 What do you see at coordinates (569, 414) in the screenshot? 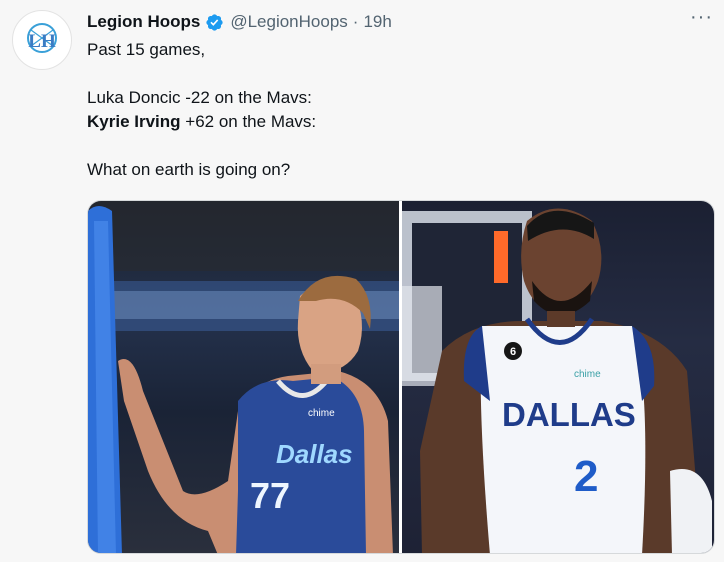
I see `kyrie-jersey-team: DALLAS` at bounding box center [569, 414].